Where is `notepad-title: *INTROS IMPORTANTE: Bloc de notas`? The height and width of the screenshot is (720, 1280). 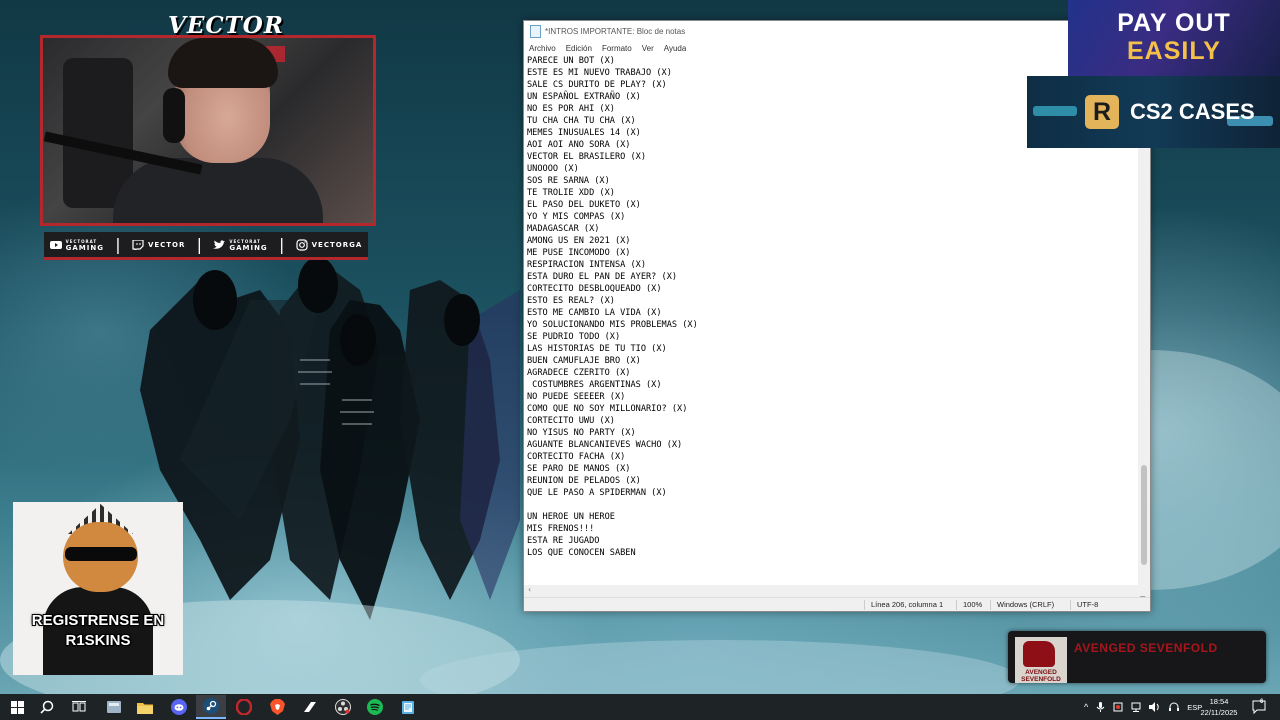
notepad-title: *INTROS IMPORTANTE: Bloc de notas is located at coordinates (615, 31).